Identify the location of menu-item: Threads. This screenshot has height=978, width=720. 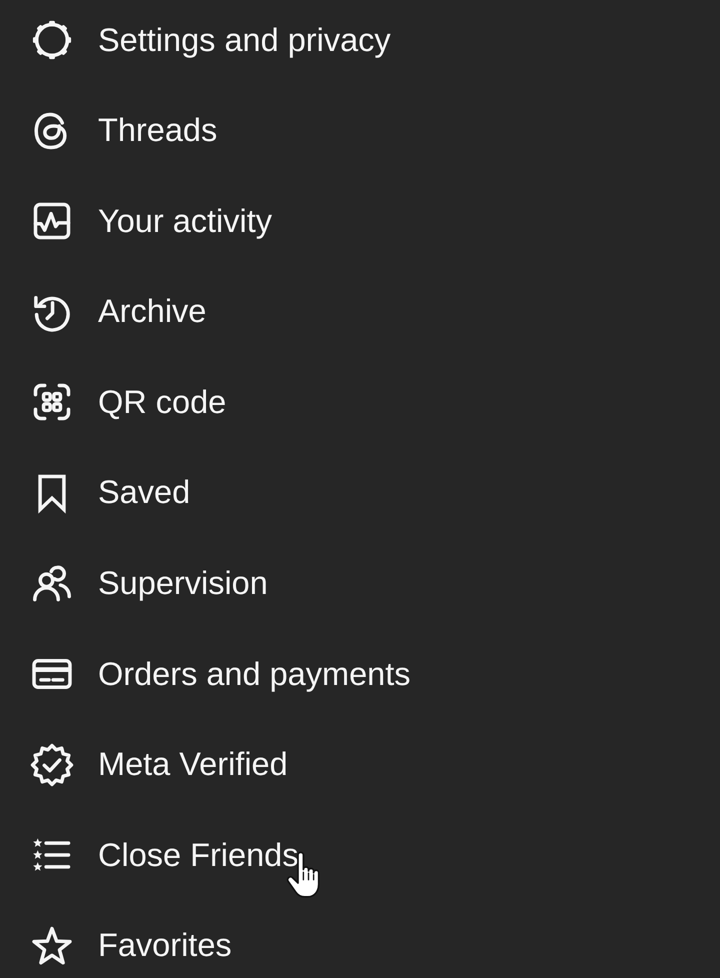
(360, 131).